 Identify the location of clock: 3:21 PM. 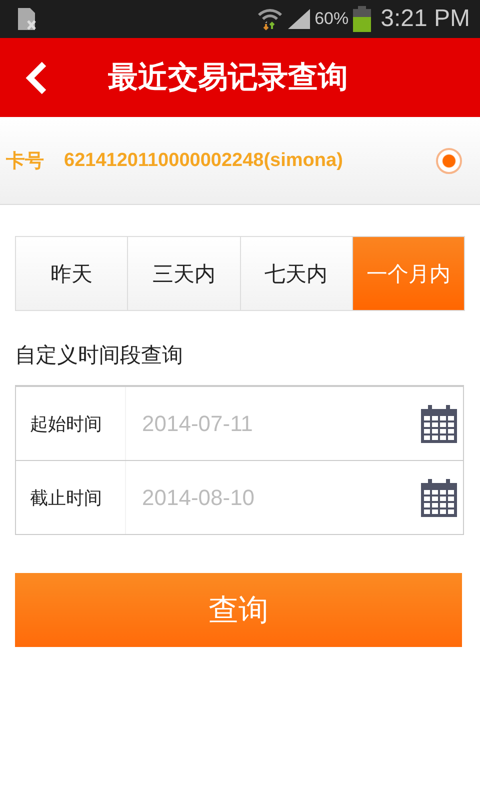
(425, 19).